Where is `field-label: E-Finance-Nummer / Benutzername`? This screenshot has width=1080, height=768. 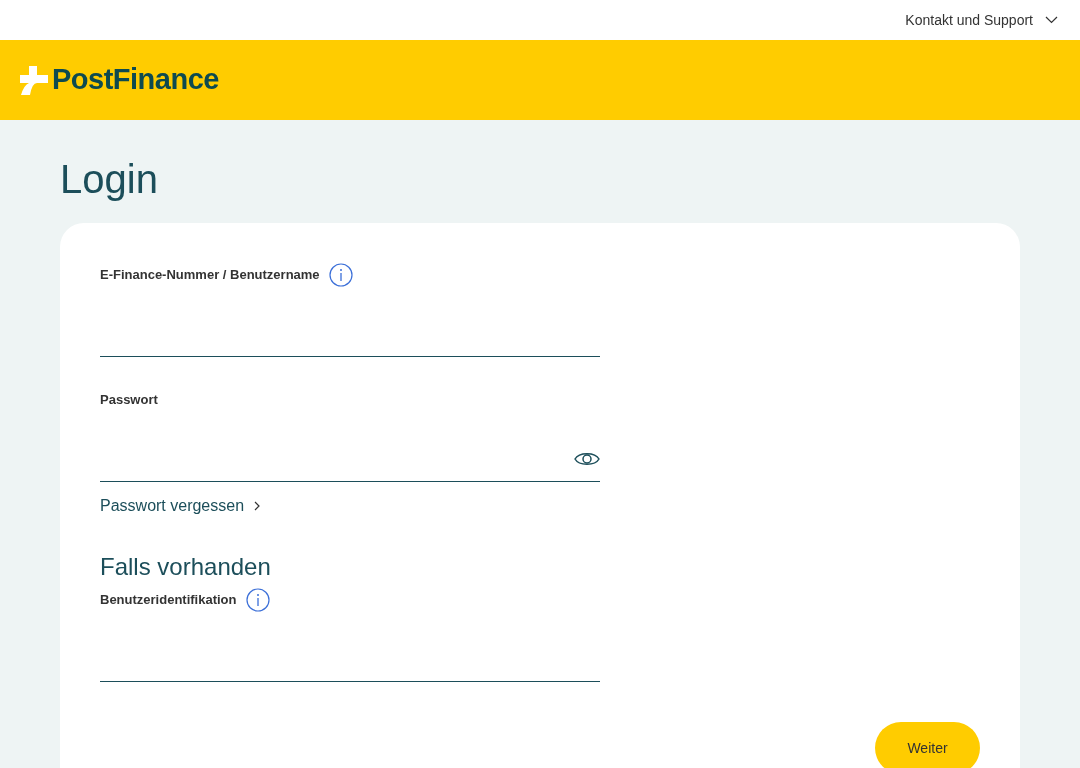
field-label: E-Finance-Nummer / Benutzername is located at coordinates (210, 275).